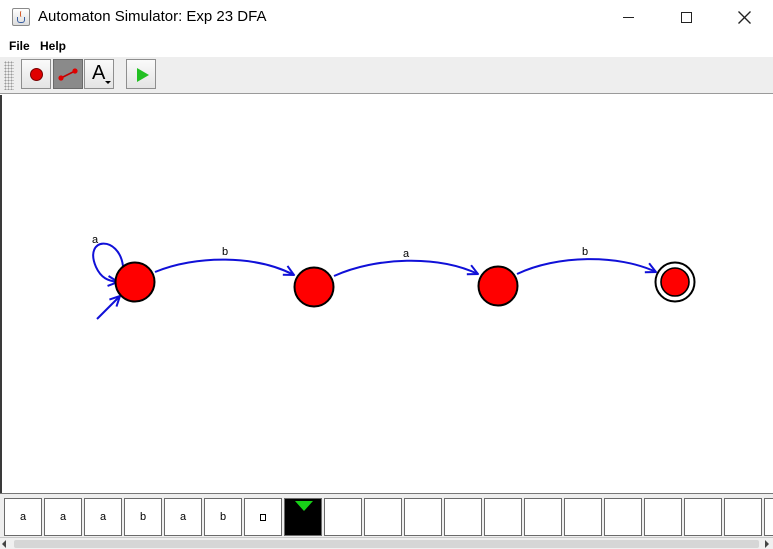  Describe the element at coordinates (152, 16) in the screenshot. I see `window-title: Automaton Simulator: Exp 23 DFA` at that location.